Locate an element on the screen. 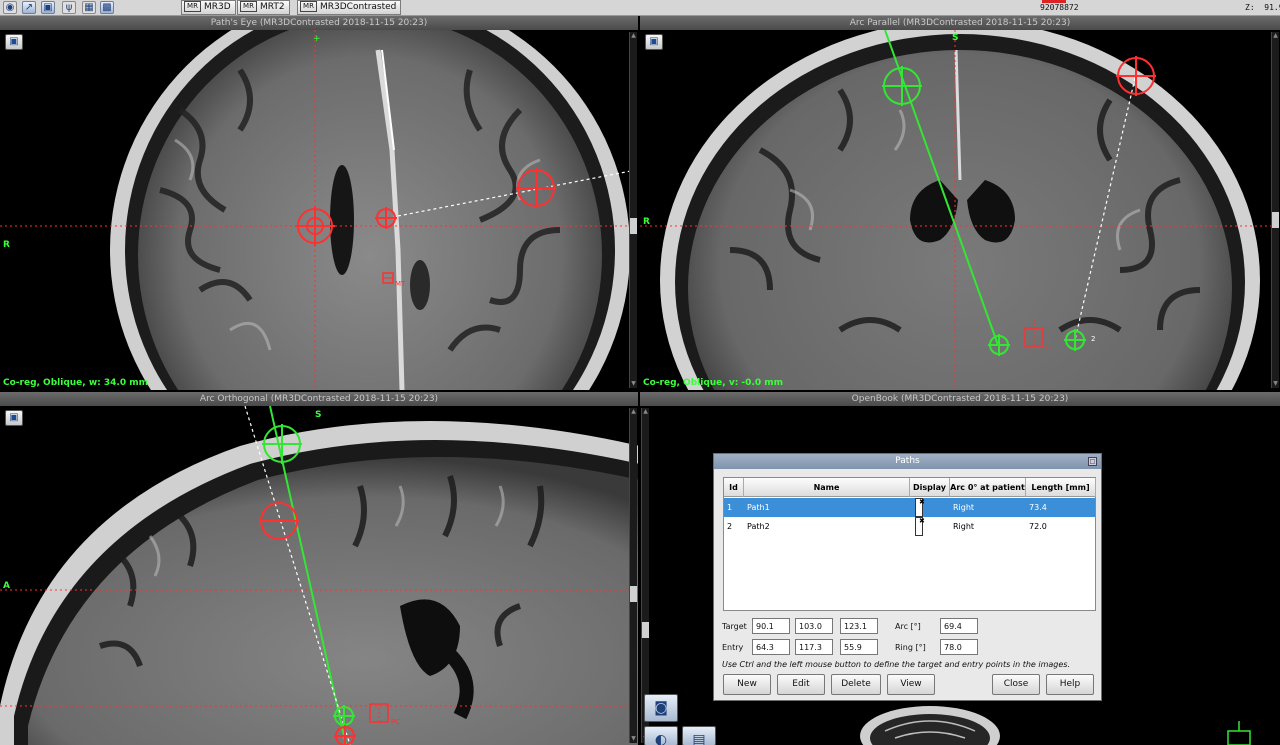  entry-y-input is located at coordinates (814, 647).